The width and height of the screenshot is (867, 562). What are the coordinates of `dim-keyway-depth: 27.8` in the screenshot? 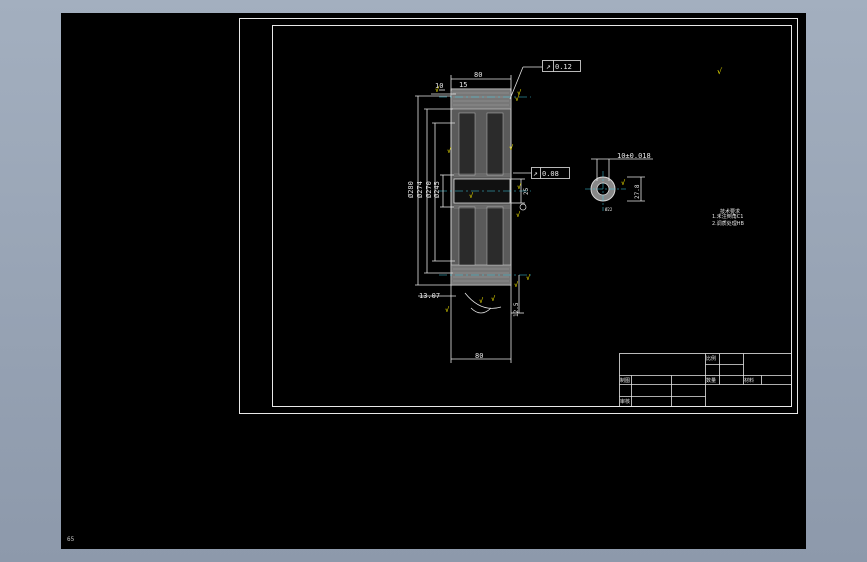 It's located at (637, 191).